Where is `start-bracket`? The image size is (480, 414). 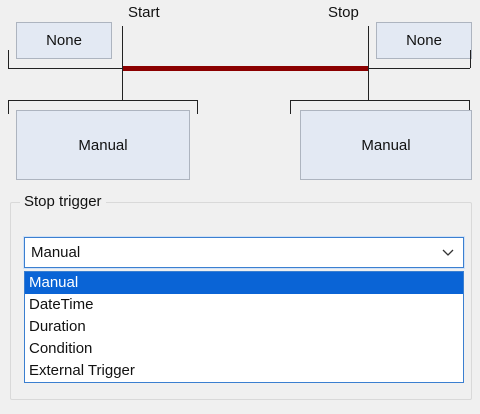 start-bracket is located at coordinates (103, 100).